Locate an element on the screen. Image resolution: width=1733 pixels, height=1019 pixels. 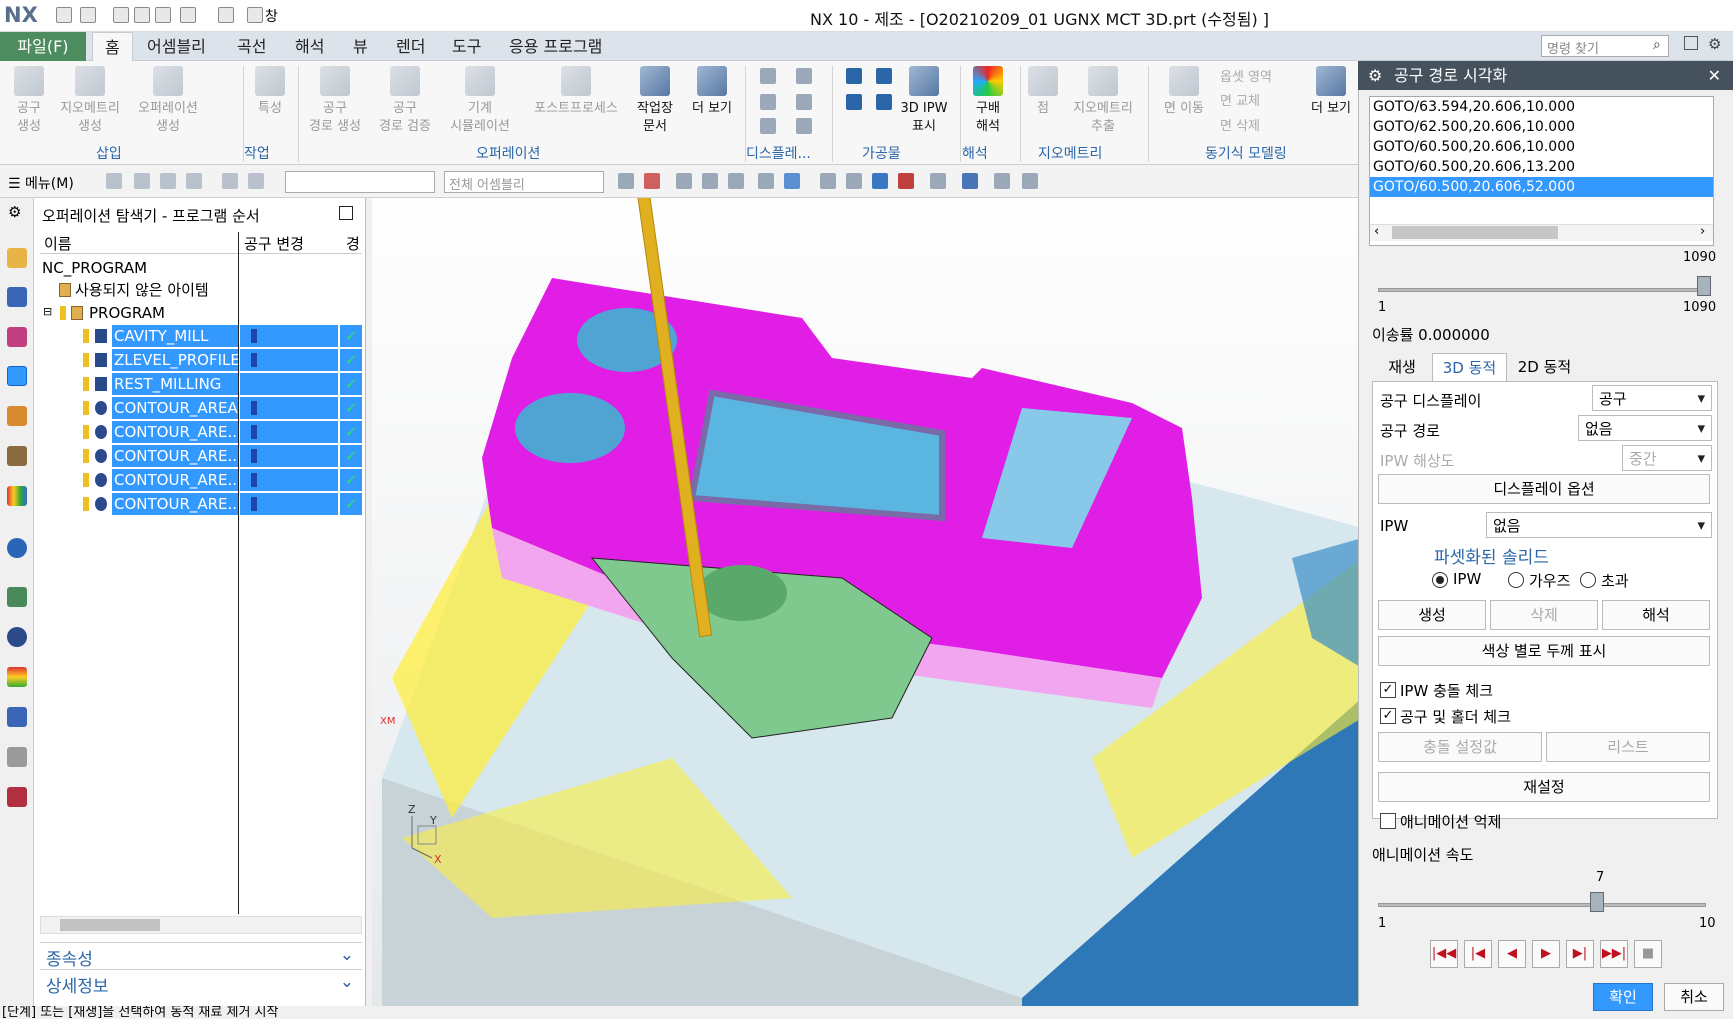
display-options-button: 디스플레이 옵션 is located at coordinates (1544, 489).